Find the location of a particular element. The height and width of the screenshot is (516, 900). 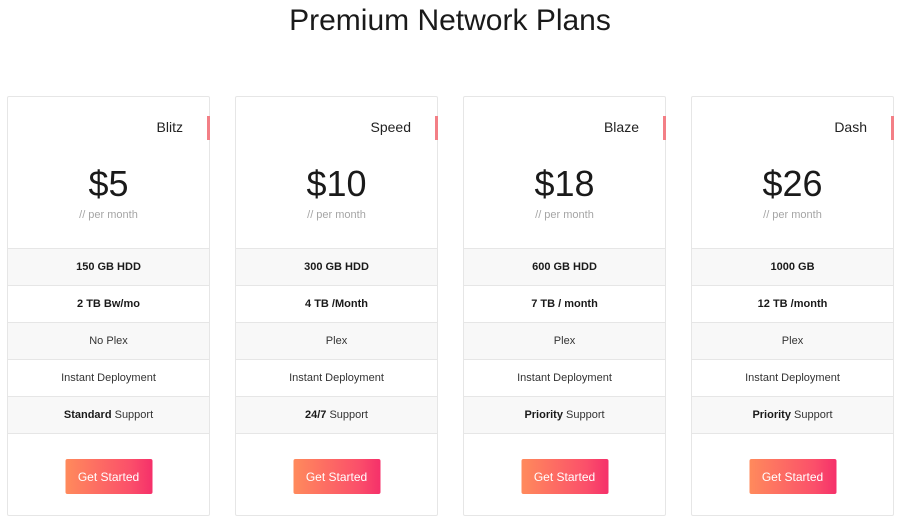

feature-text: 300 GB HDD is located at coordinates (336, 267).